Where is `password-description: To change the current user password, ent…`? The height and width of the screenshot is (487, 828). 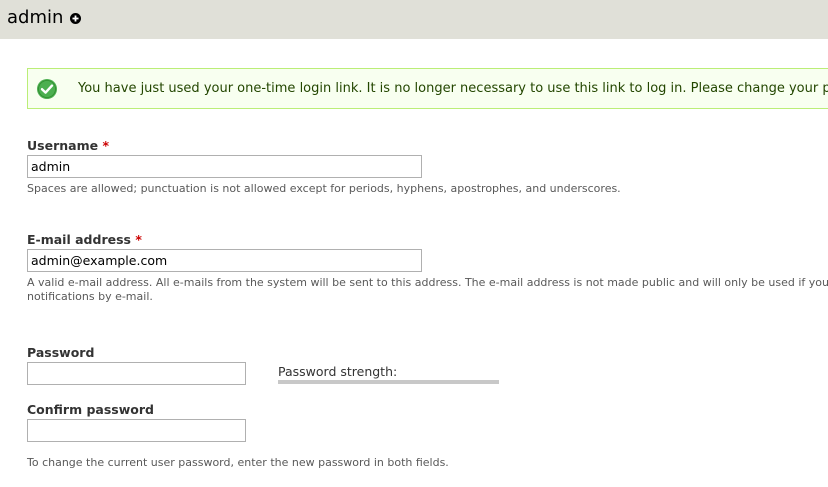
password-description: To change the current user password, ent… is located at coordinates (238, 462).